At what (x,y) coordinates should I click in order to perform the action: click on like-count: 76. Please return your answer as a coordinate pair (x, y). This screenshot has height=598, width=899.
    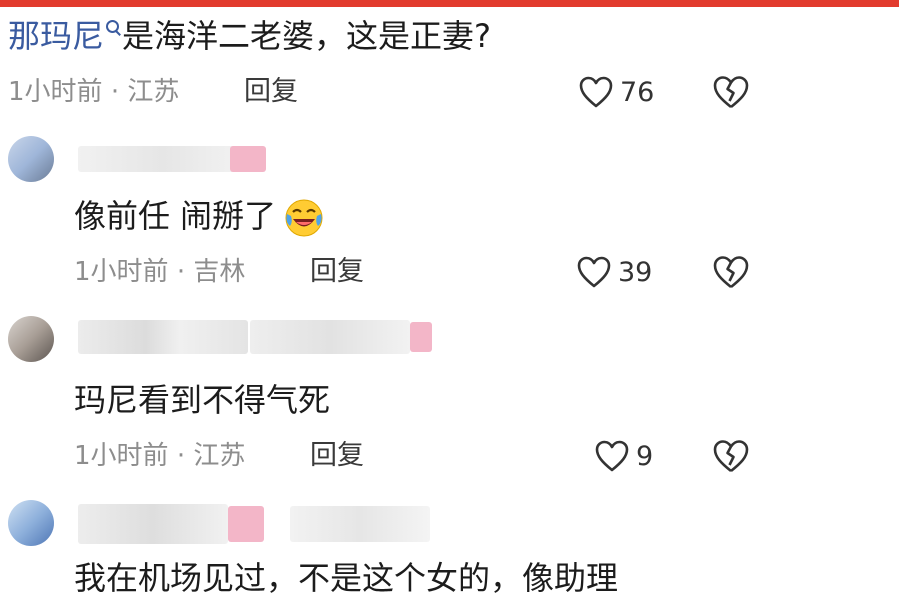
    Looking at the image, I should click on (637, 92).